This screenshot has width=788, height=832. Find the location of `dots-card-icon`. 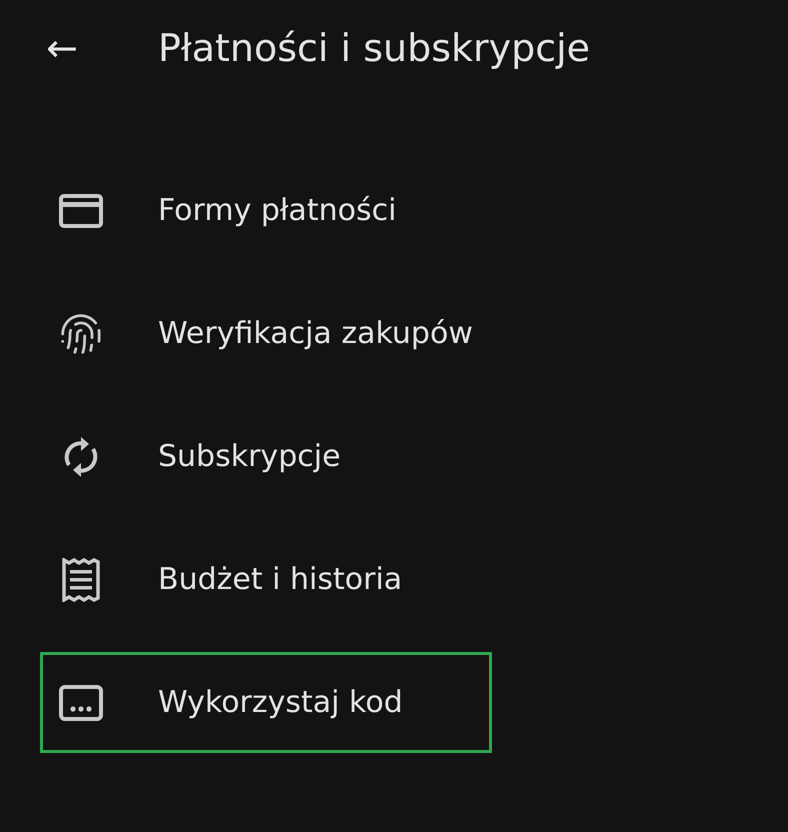

dots-card-icon is located at coordinates (81, 702).